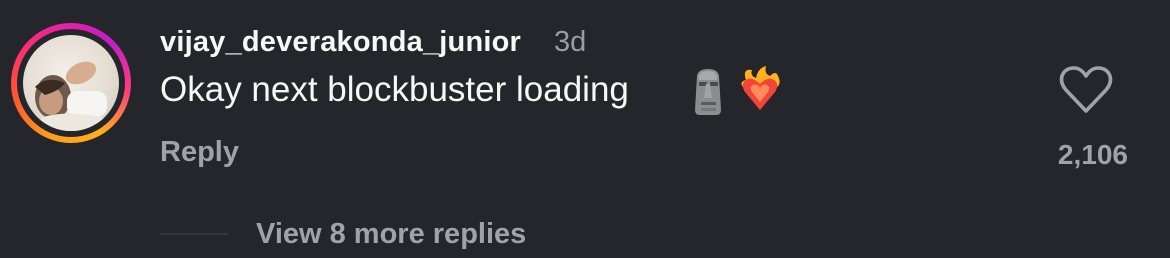  Describe the element at coordinates (708, 92) in the screenshot. I see `moai-emoji-icon` at that location.